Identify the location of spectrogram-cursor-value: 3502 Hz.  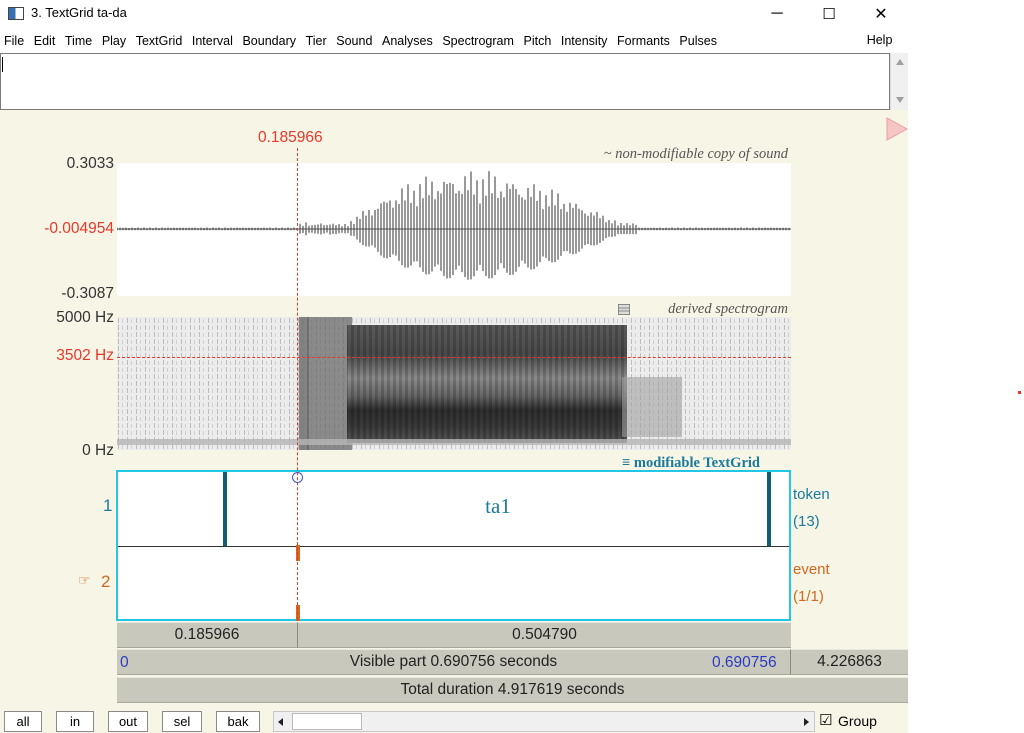
(85, 356).